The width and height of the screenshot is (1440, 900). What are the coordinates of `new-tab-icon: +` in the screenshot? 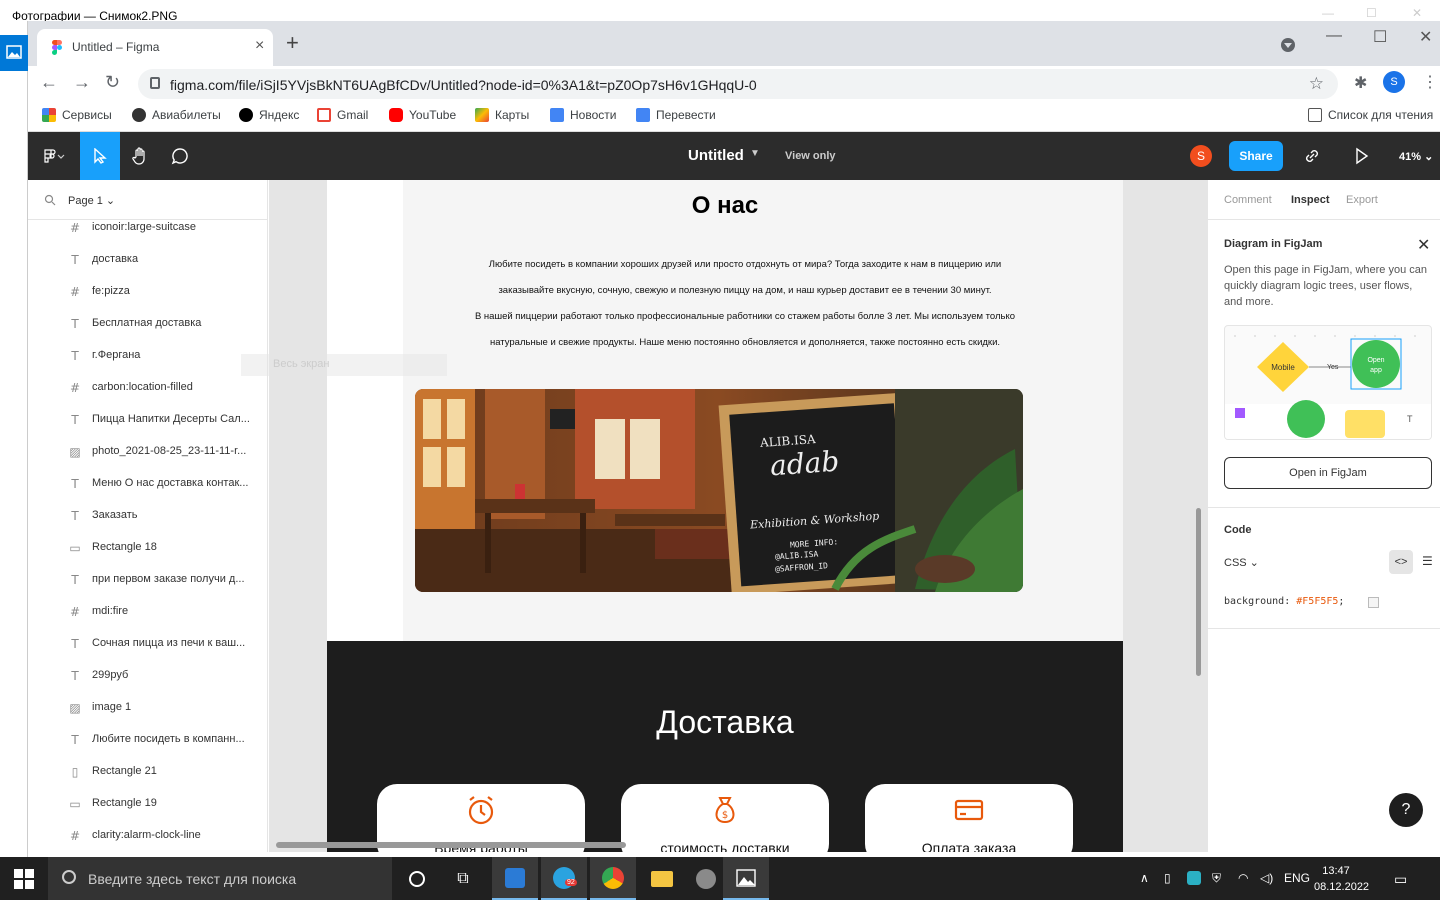 It's located at (292, 43).